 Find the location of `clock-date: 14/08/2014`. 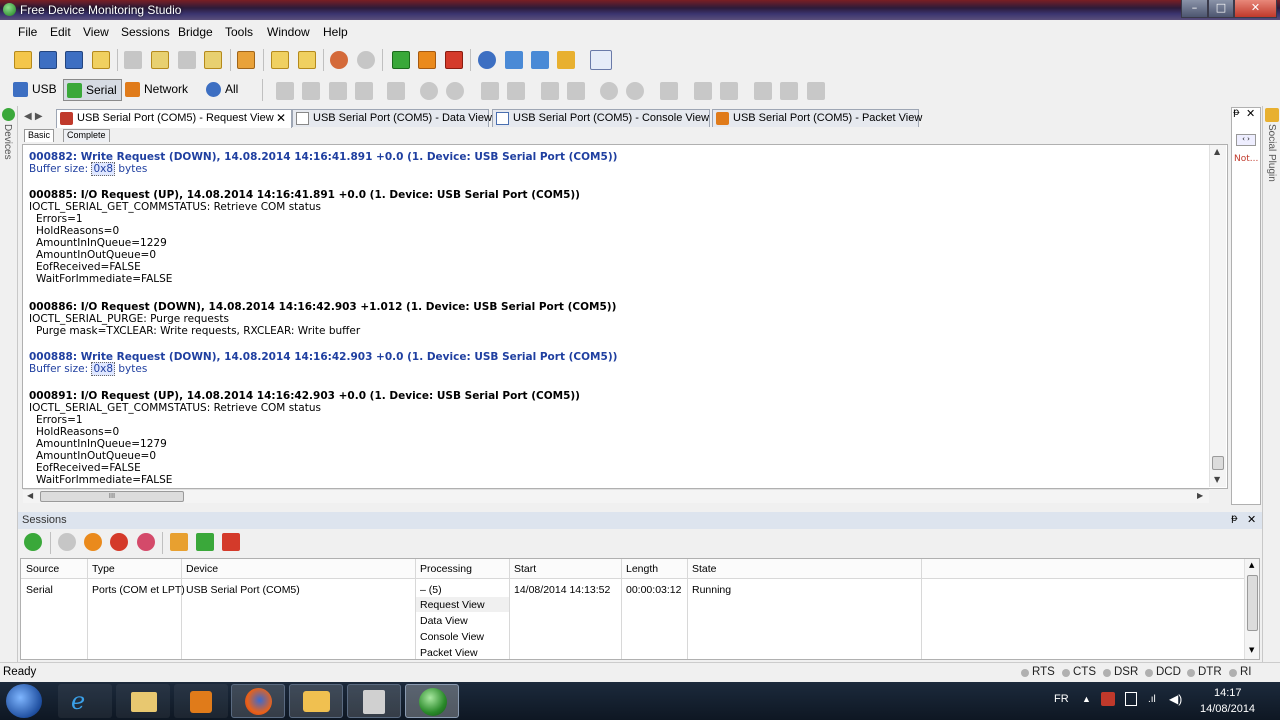

clock-date: 14/08/2014 is located at coordinates (1227, 709).